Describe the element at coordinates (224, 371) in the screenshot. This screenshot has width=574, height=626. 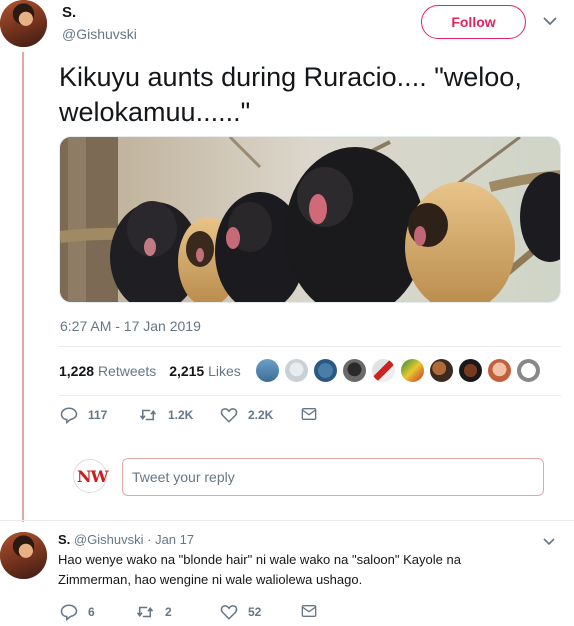
I see `likes-label: Likes` at that location.